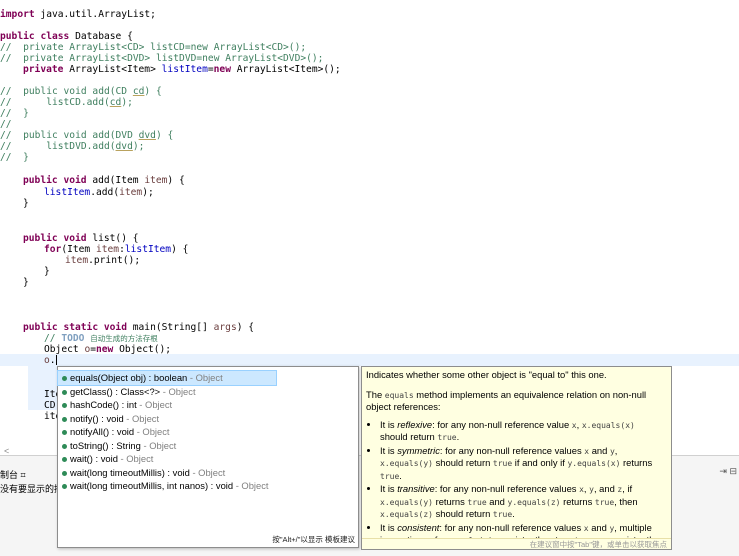  I want to click on proposal-signature: wait() : void, so click(94, 458).